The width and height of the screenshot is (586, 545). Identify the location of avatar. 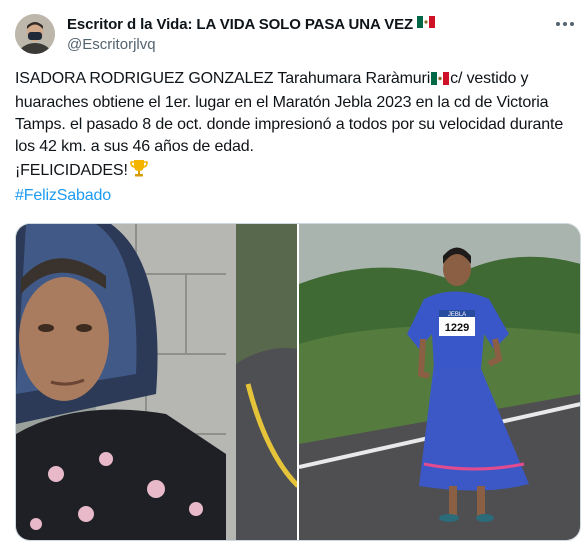
(35, 34).